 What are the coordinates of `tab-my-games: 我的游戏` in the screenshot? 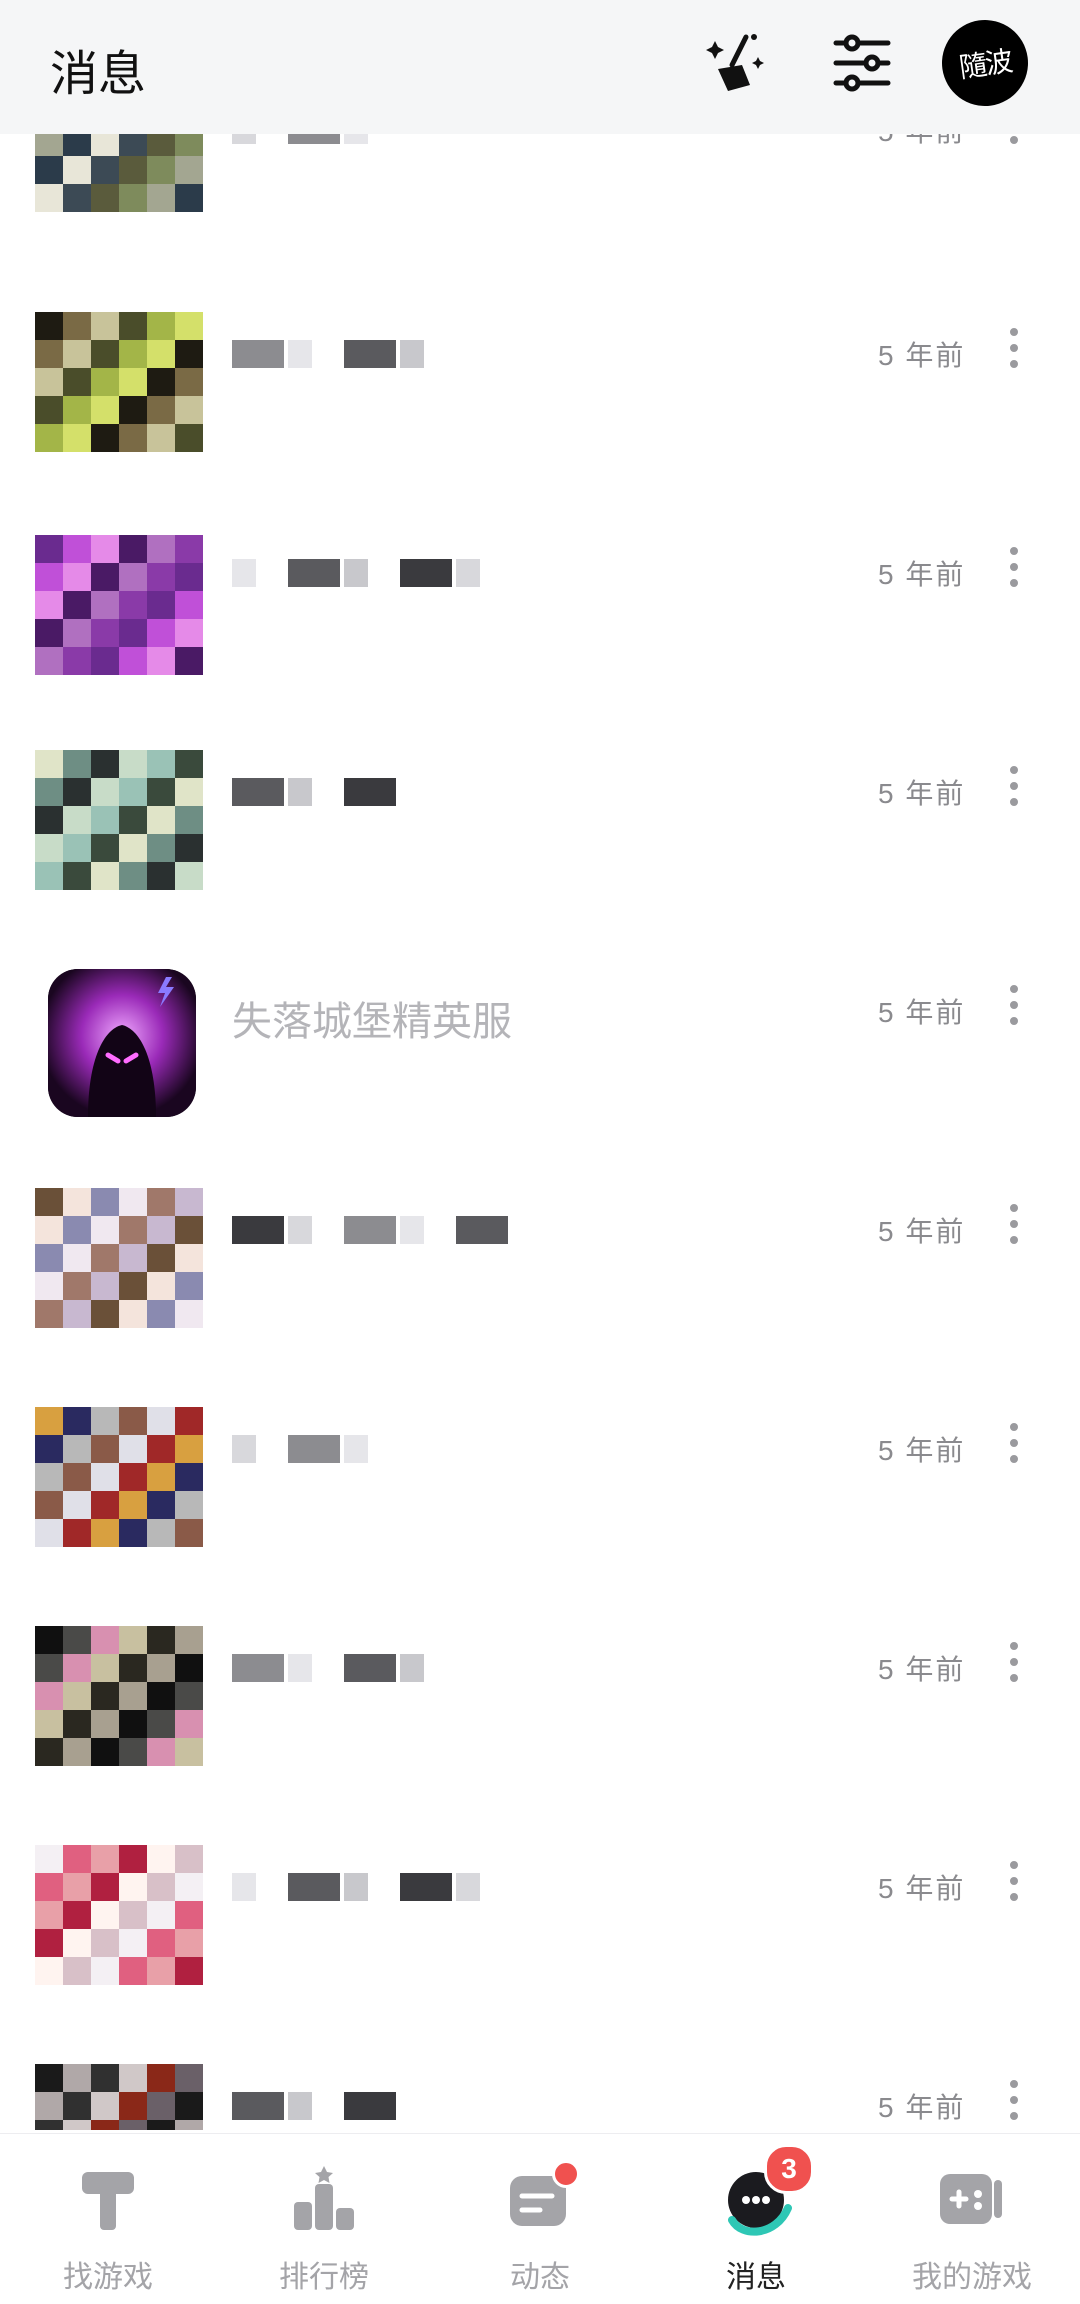 It's located at (972, 2219).